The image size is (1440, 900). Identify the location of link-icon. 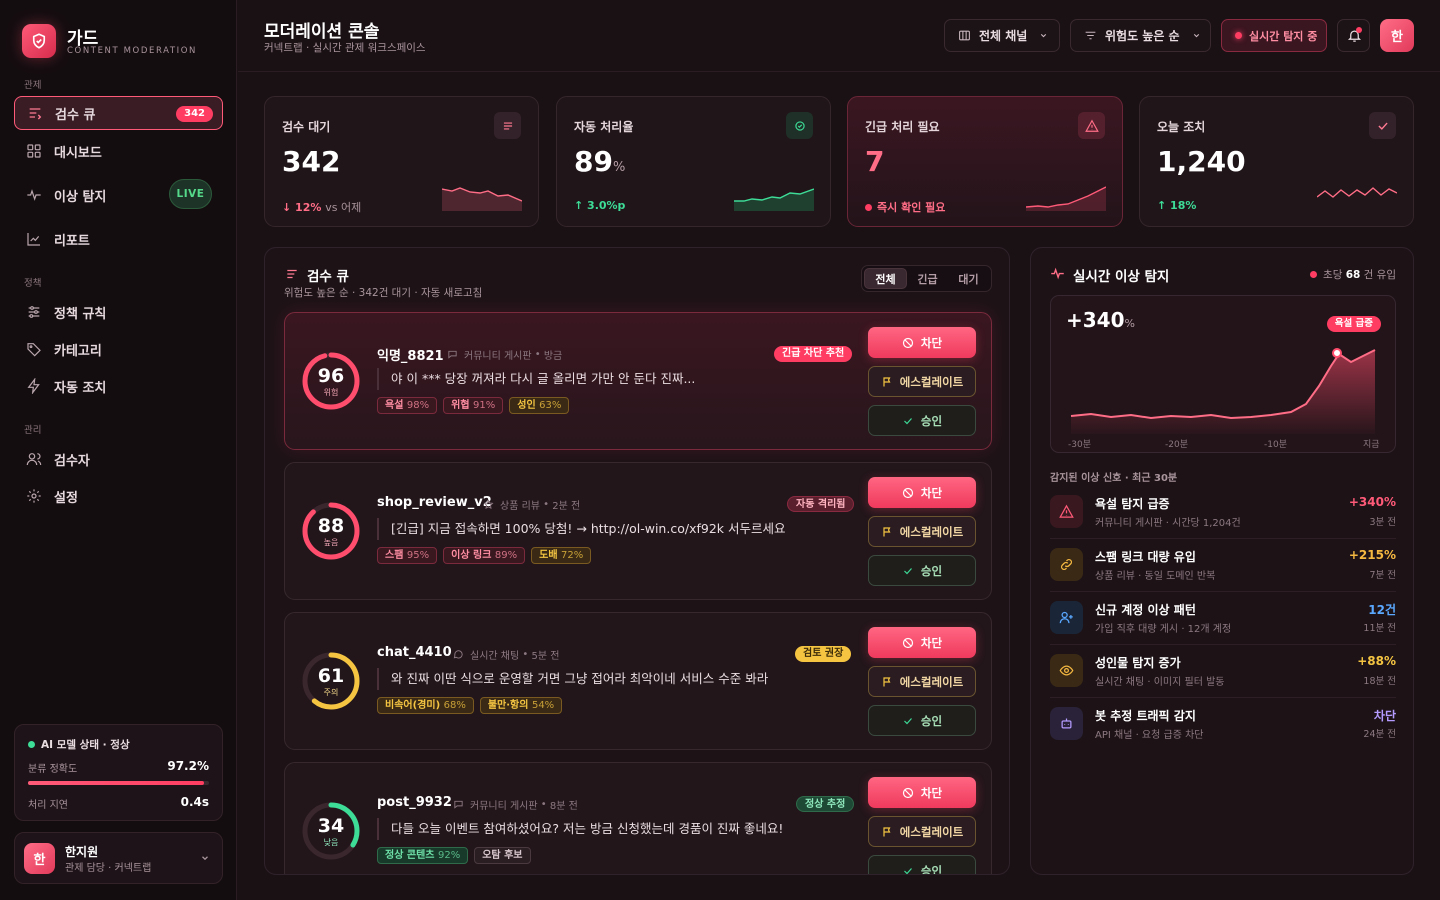
(1066, 564).